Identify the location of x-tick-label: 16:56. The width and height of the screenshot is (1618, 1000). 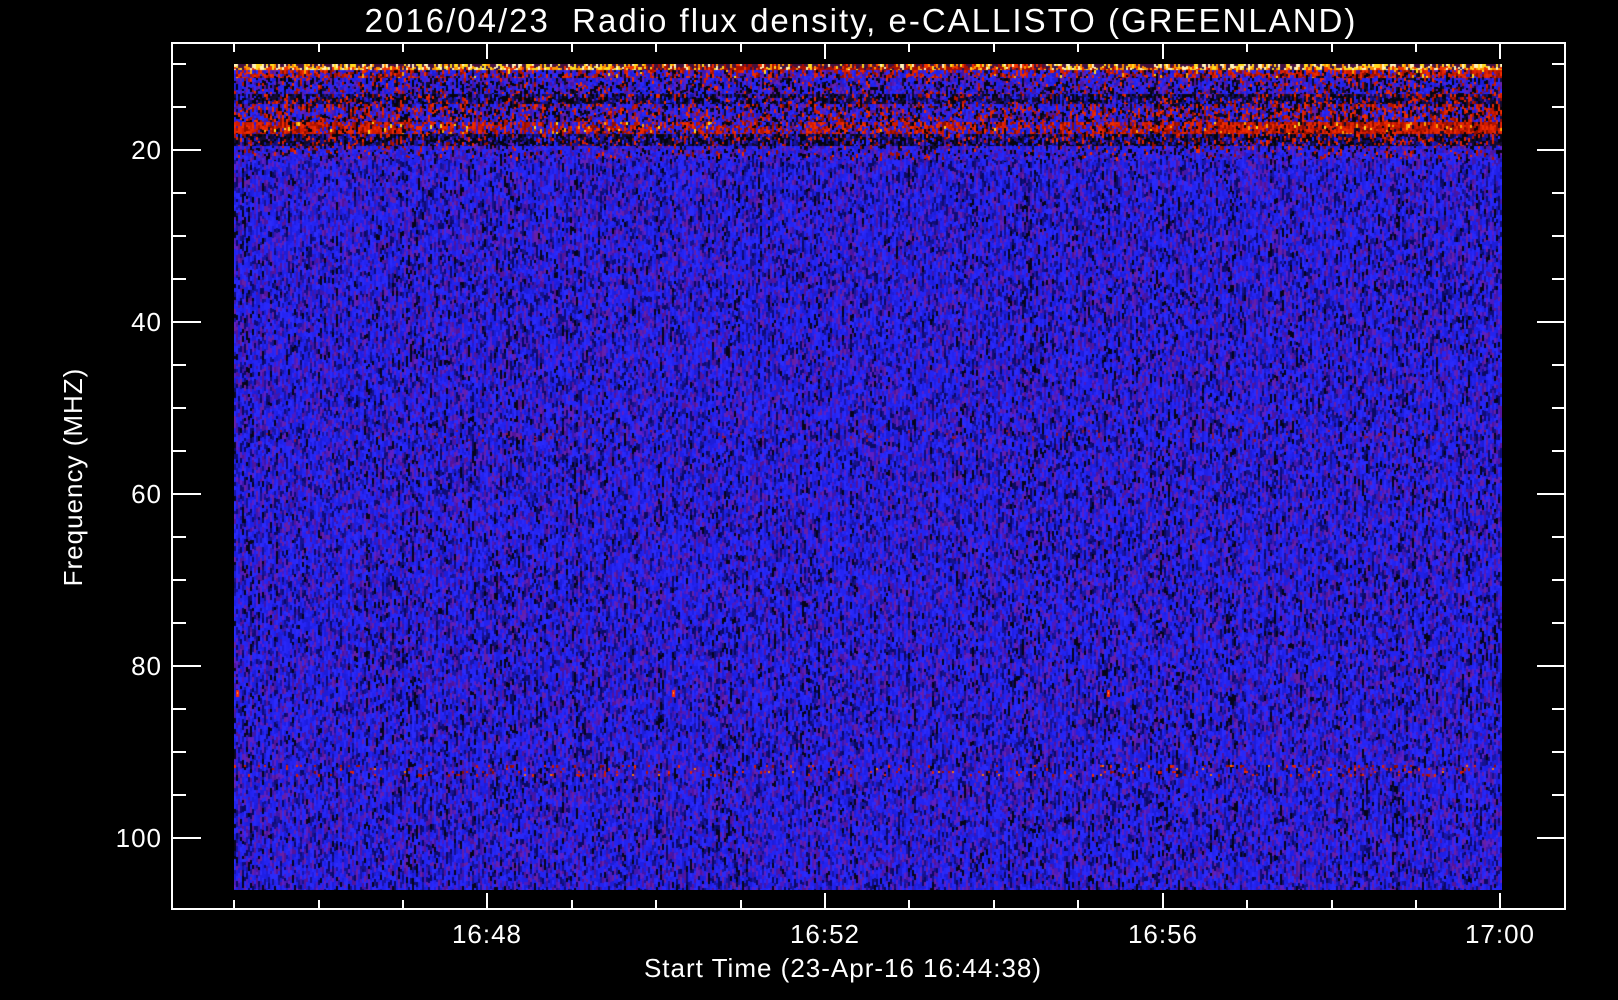
(1163, 934).